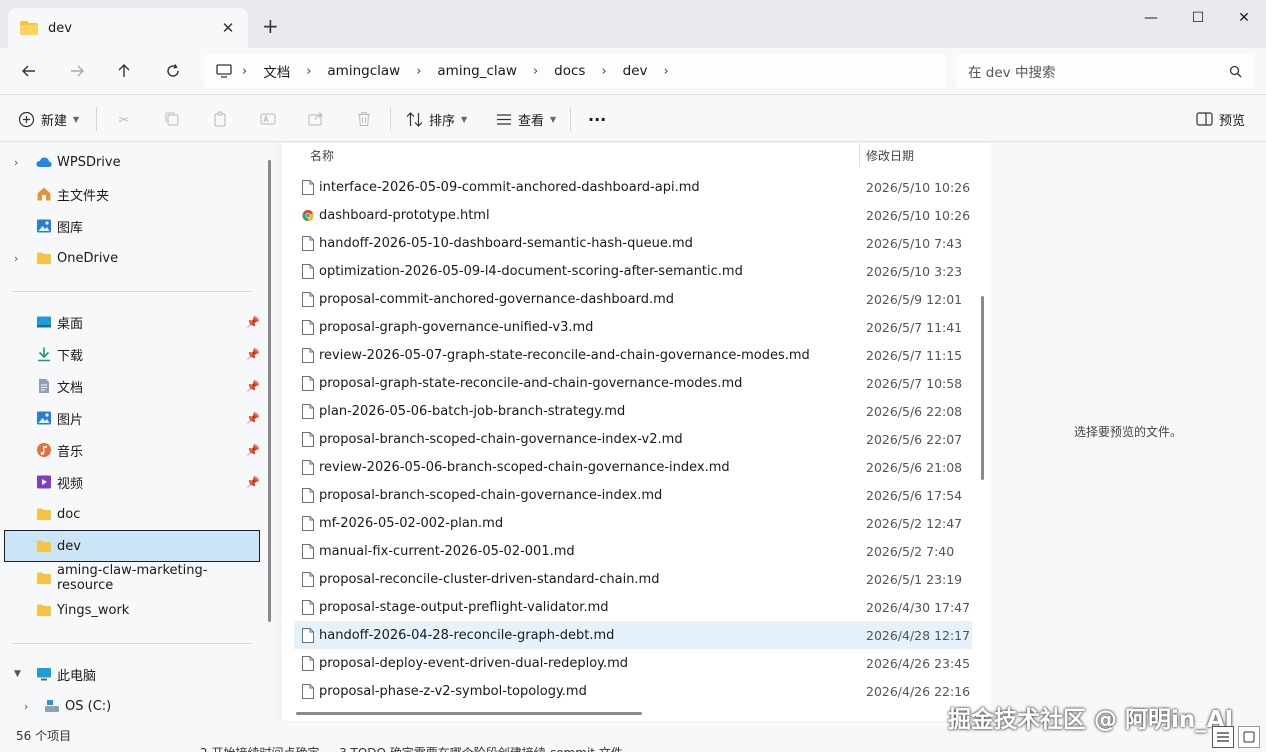 This screenshot has height=752, width=1266. I want to click on breadcrumb-item: amingclaw, so click(363, 71).